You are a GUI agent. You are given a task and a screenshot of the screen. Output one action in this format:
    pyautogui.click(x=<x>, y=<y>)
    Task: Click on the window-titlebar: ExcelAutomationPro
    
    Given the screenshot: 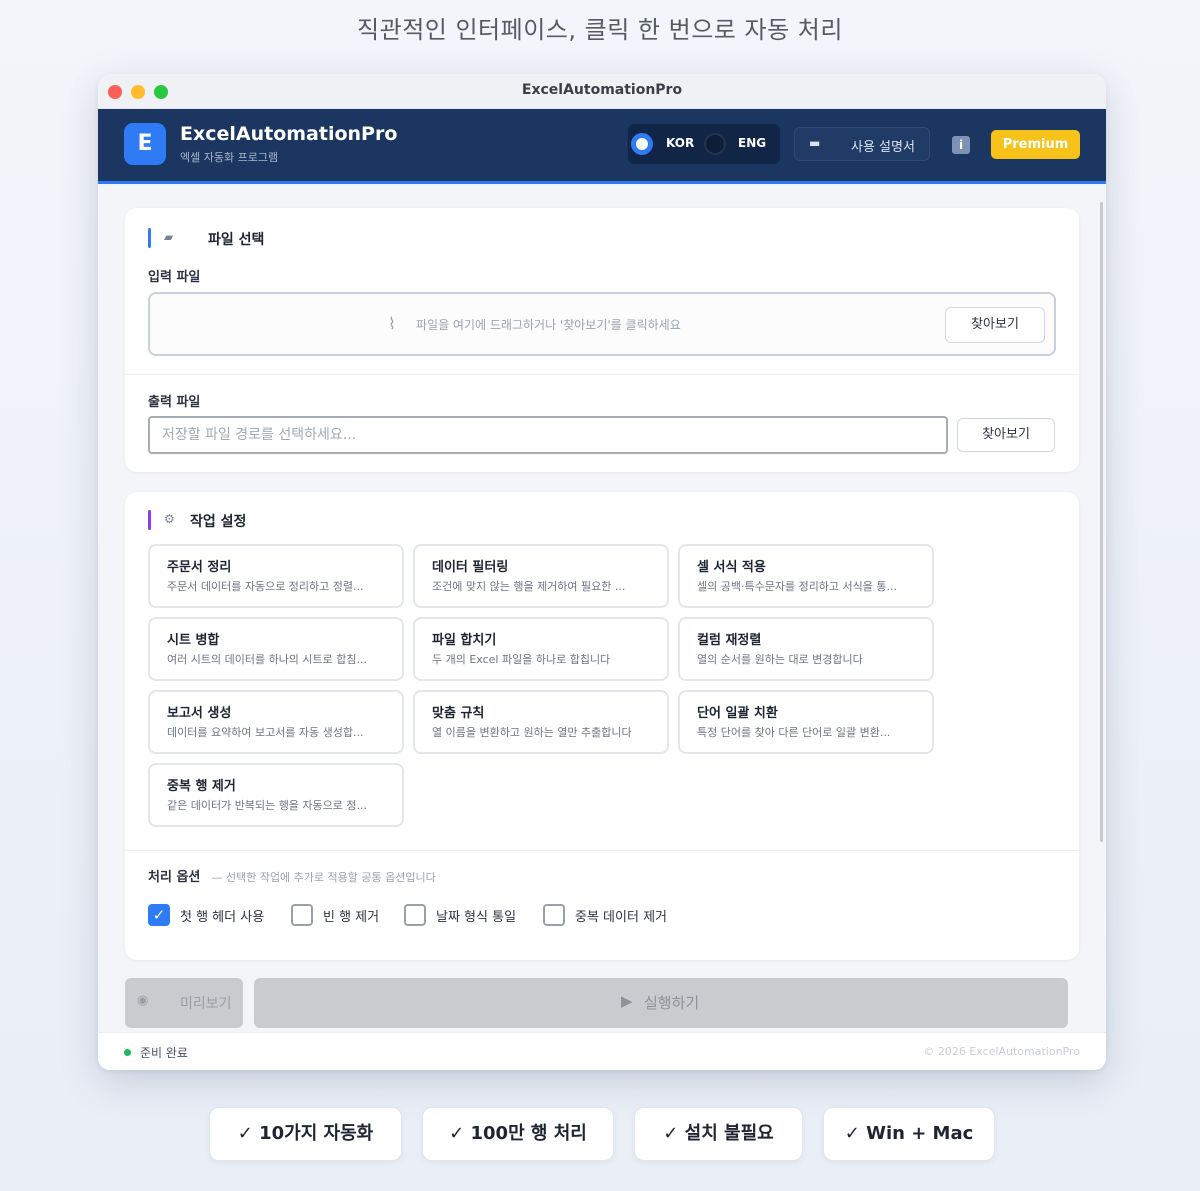 What is the action you would take?
    pyautogui.click(x=602, y=91)
    